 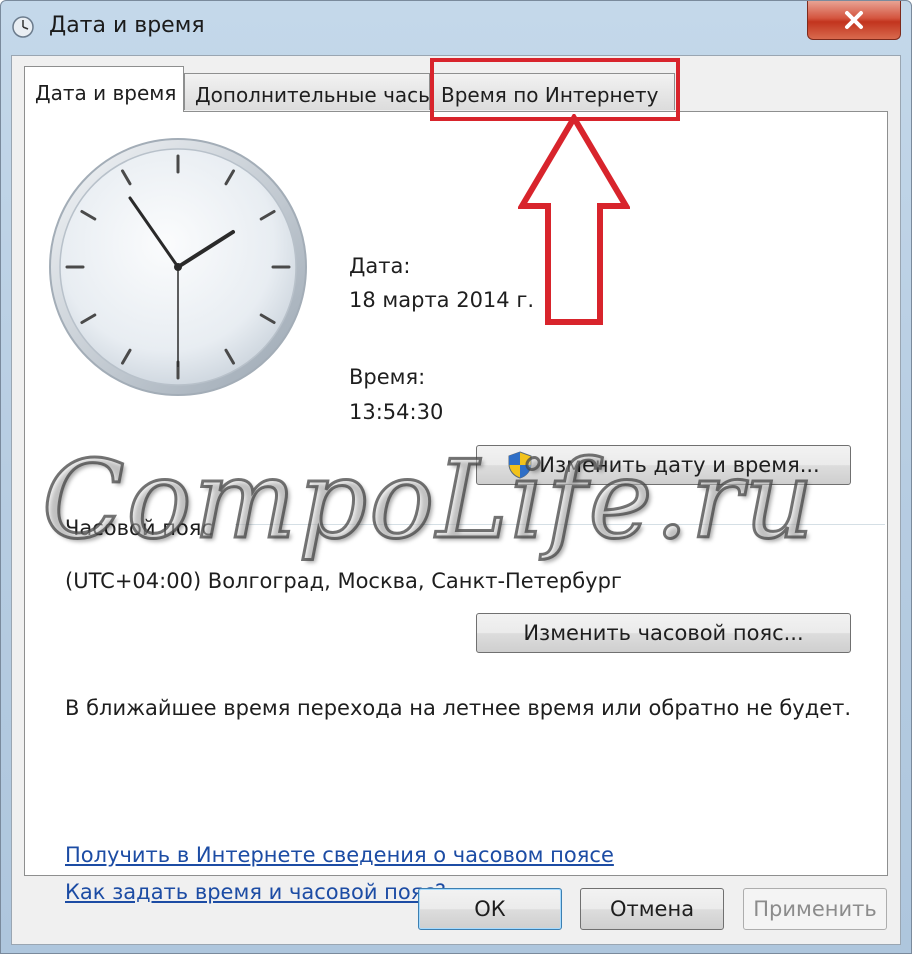 What do you see at coordinates (520, 465) in the screenshot?
I see `uac-shield-icon` at bounding box center [520, 465].